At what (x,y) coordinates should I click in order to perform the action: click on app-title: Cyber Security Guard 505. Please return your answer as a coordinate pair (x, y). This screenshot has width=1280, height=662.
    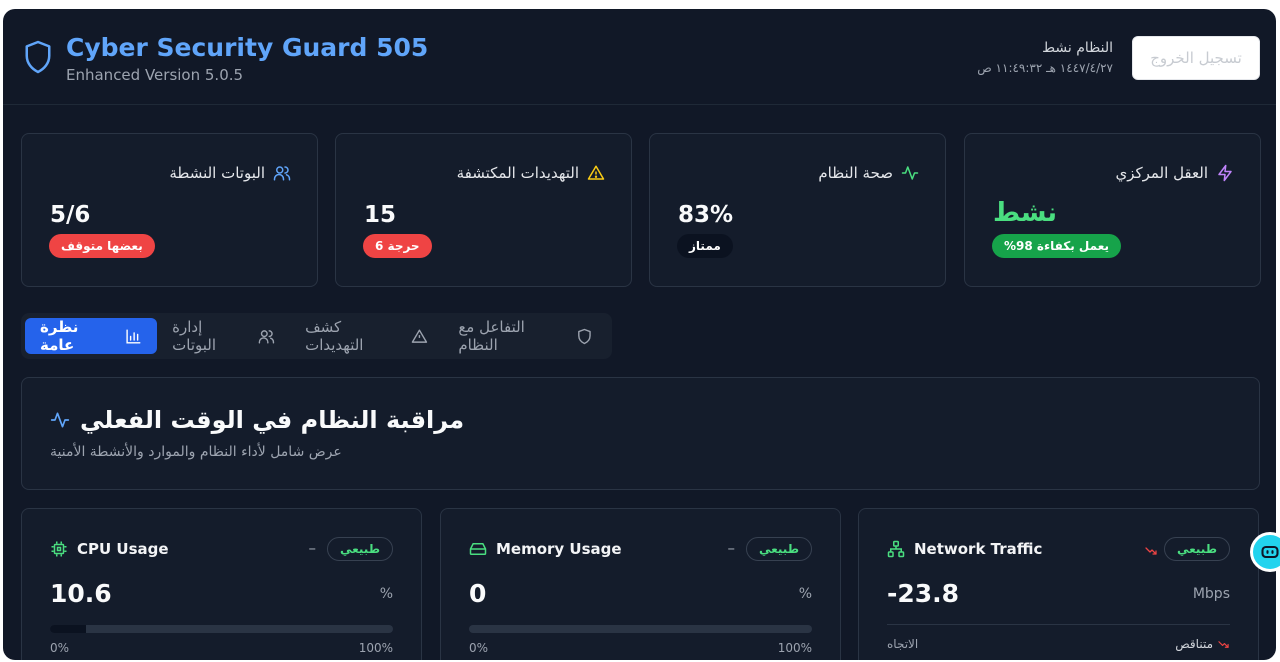
    Looking at the image, I should click on (247, 47).